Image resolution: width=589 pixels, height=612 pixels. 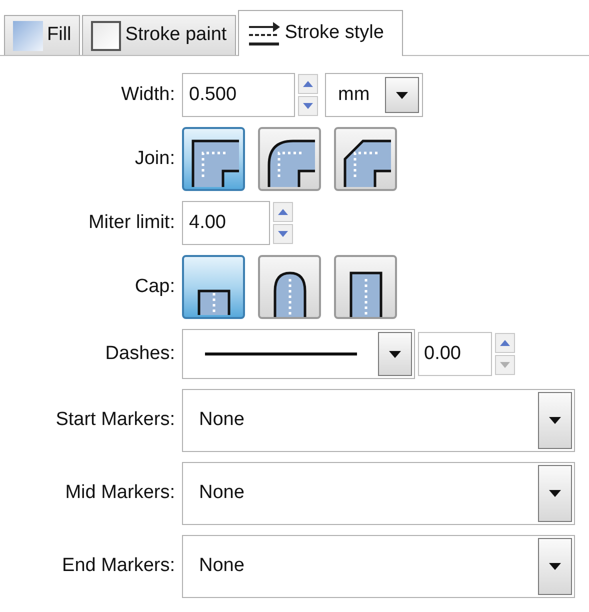 What do you see at coordinates (455, 354) in the screenshot?
I see `dash-offset-field: 0.00` at bounding box center [455, 354].